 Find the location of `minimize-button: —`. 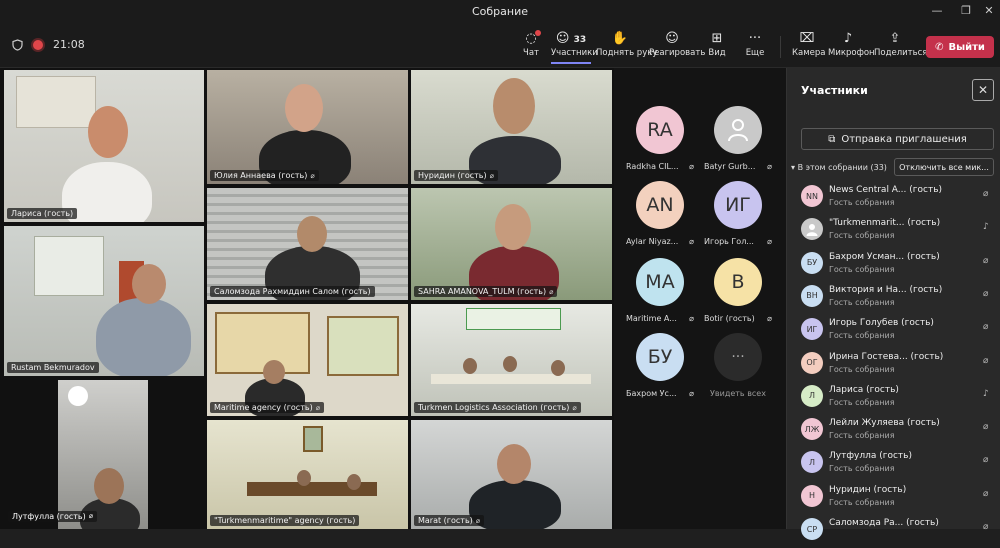

minimize-button: — is located at coordinates (937, 11).